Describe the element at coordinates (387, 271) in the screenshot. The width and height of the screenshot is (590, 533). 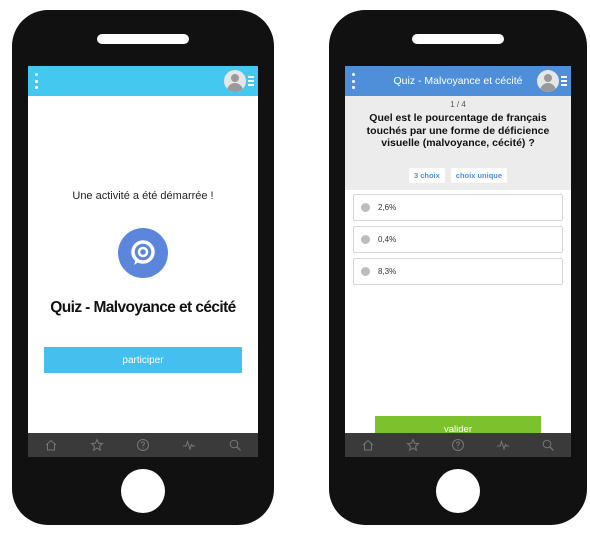
I see `option-label: 8,3%` at that location.